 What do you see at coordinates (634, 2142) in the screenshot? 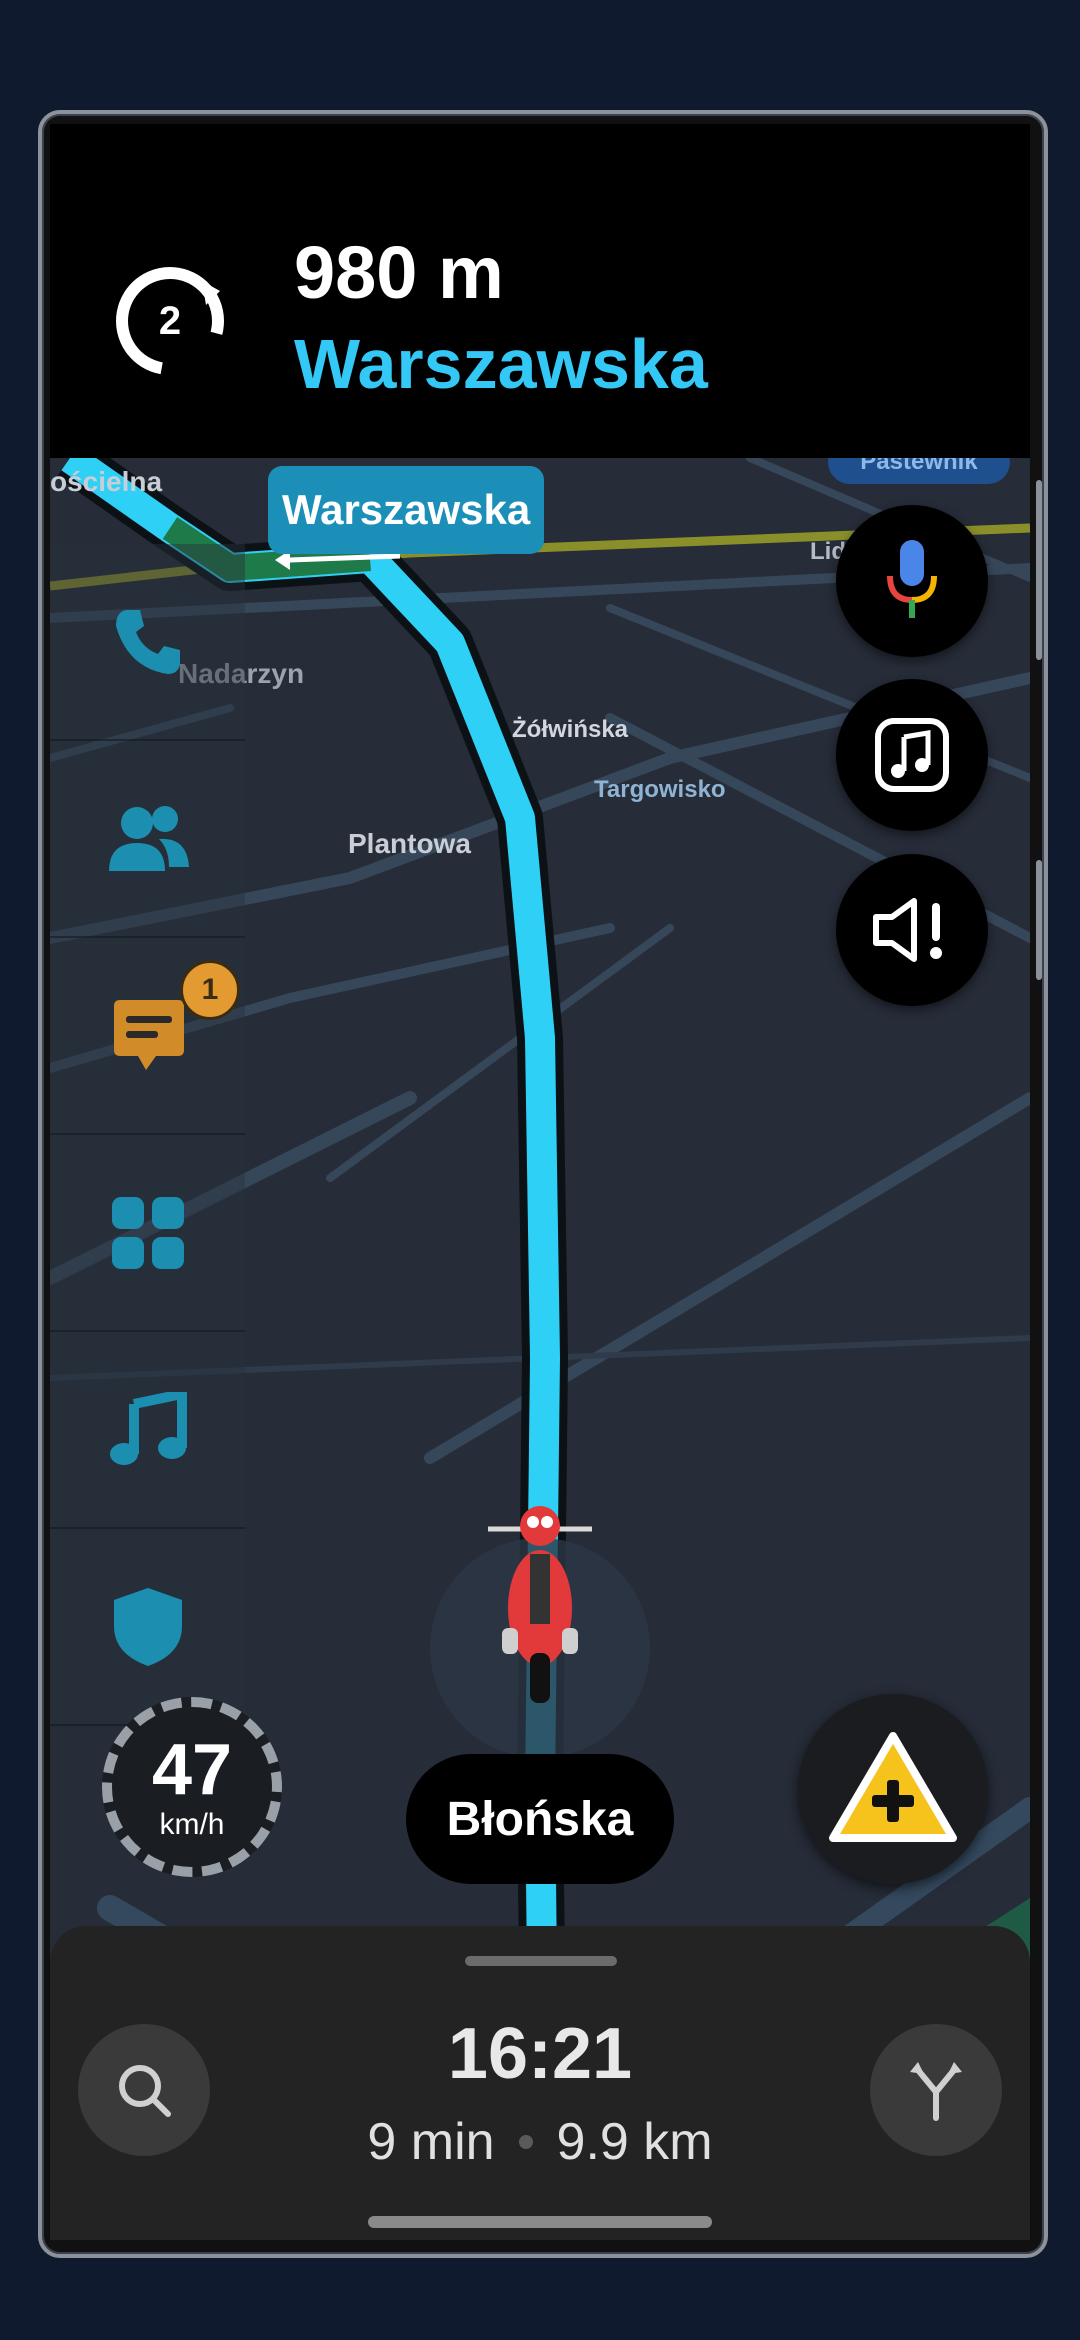
I see `trip-distance: 9.9 km` at bounding box center [634, 2142].